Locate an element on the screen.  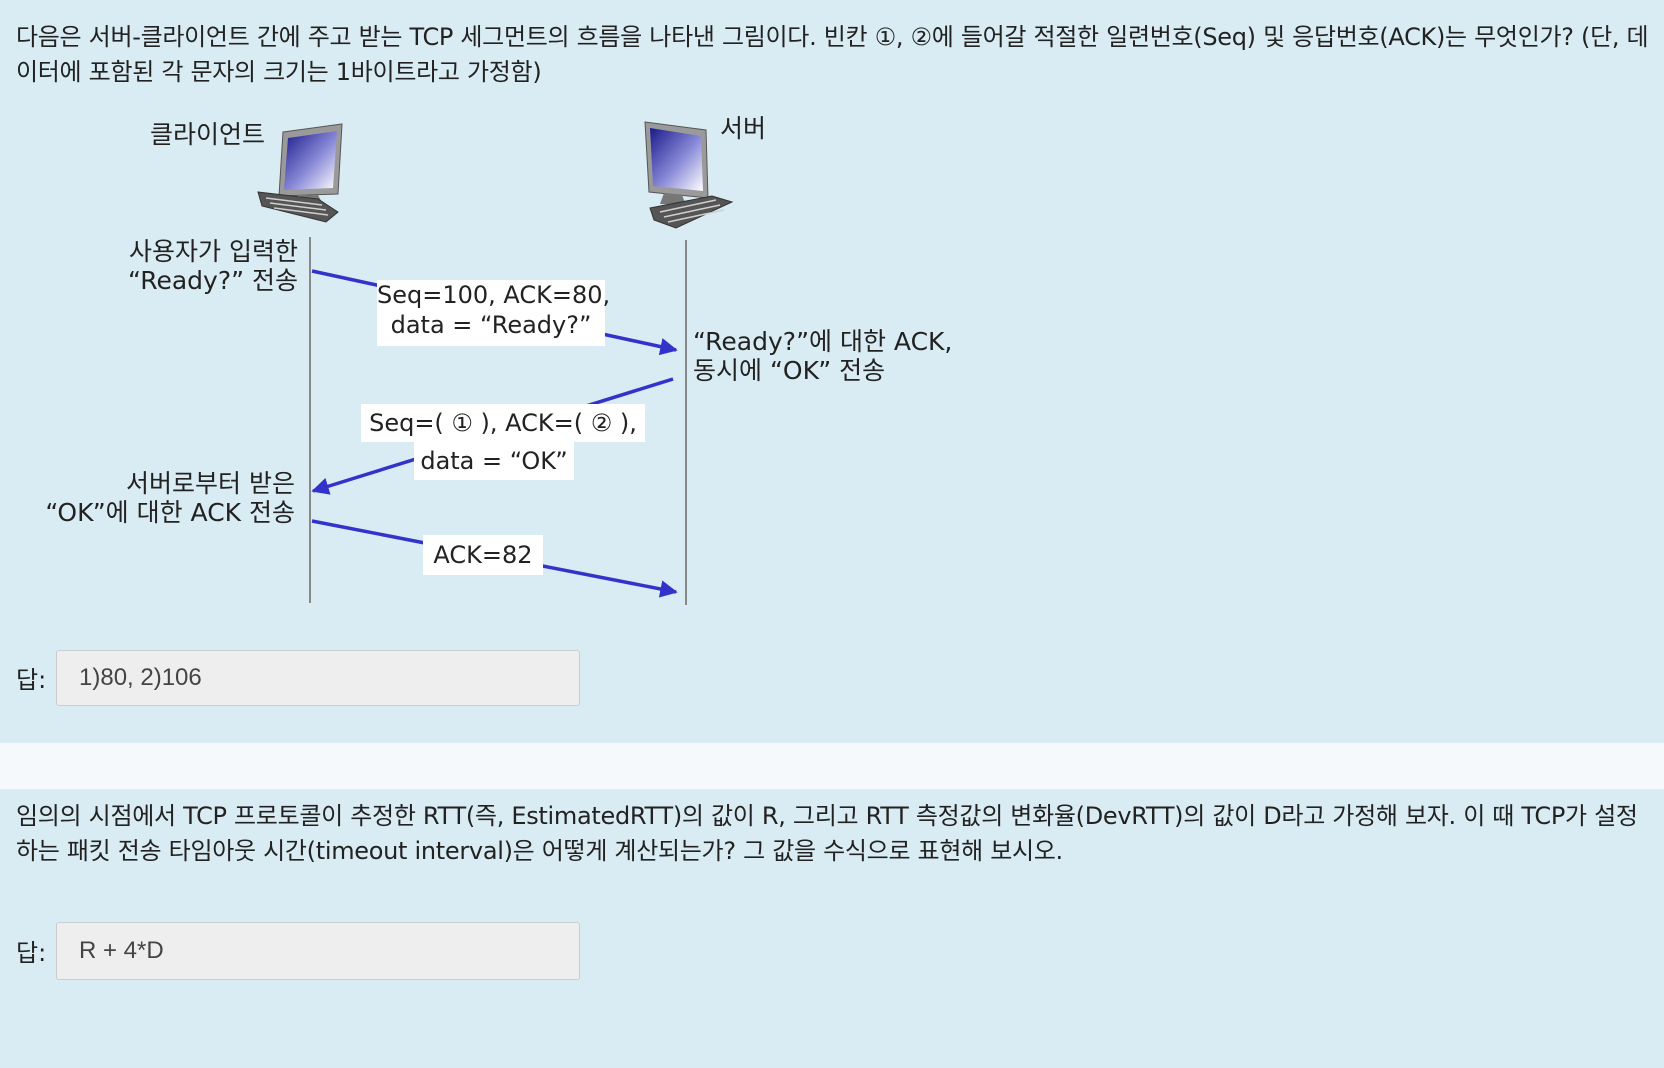
step-2-line-1: “Ready?”에 대한 ACK, is located at coordinates (823, 341).